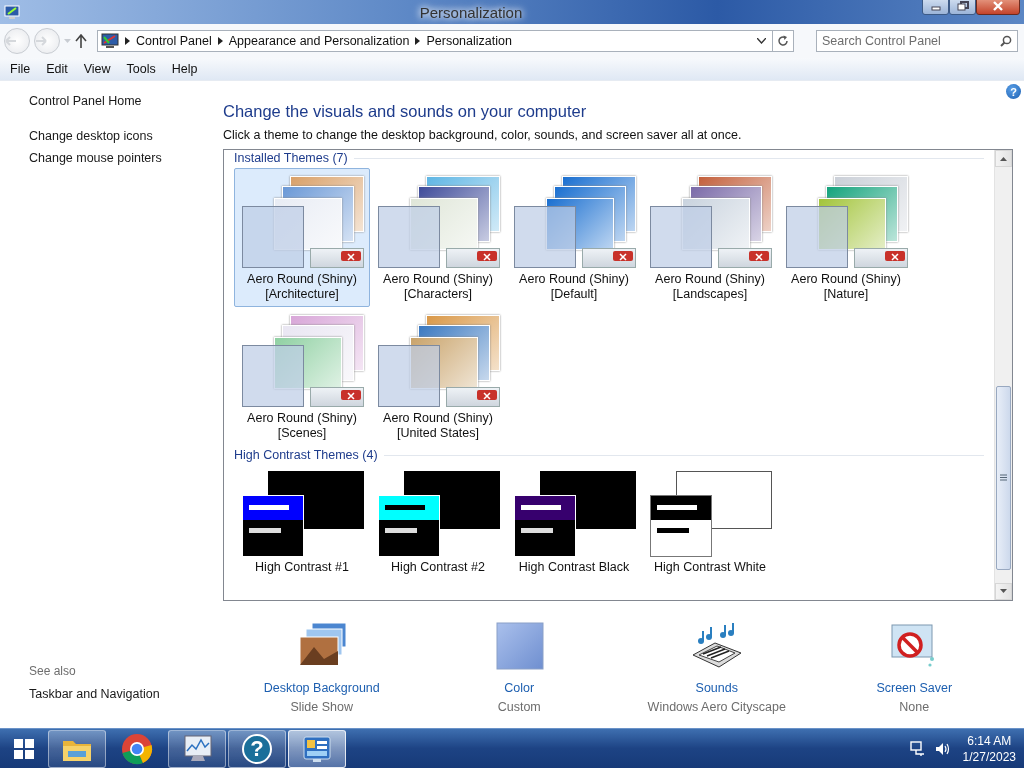 This screenshot has height=768, width=1024. I want to click on scroll-up-arrow-icon, so click(1003, 158).